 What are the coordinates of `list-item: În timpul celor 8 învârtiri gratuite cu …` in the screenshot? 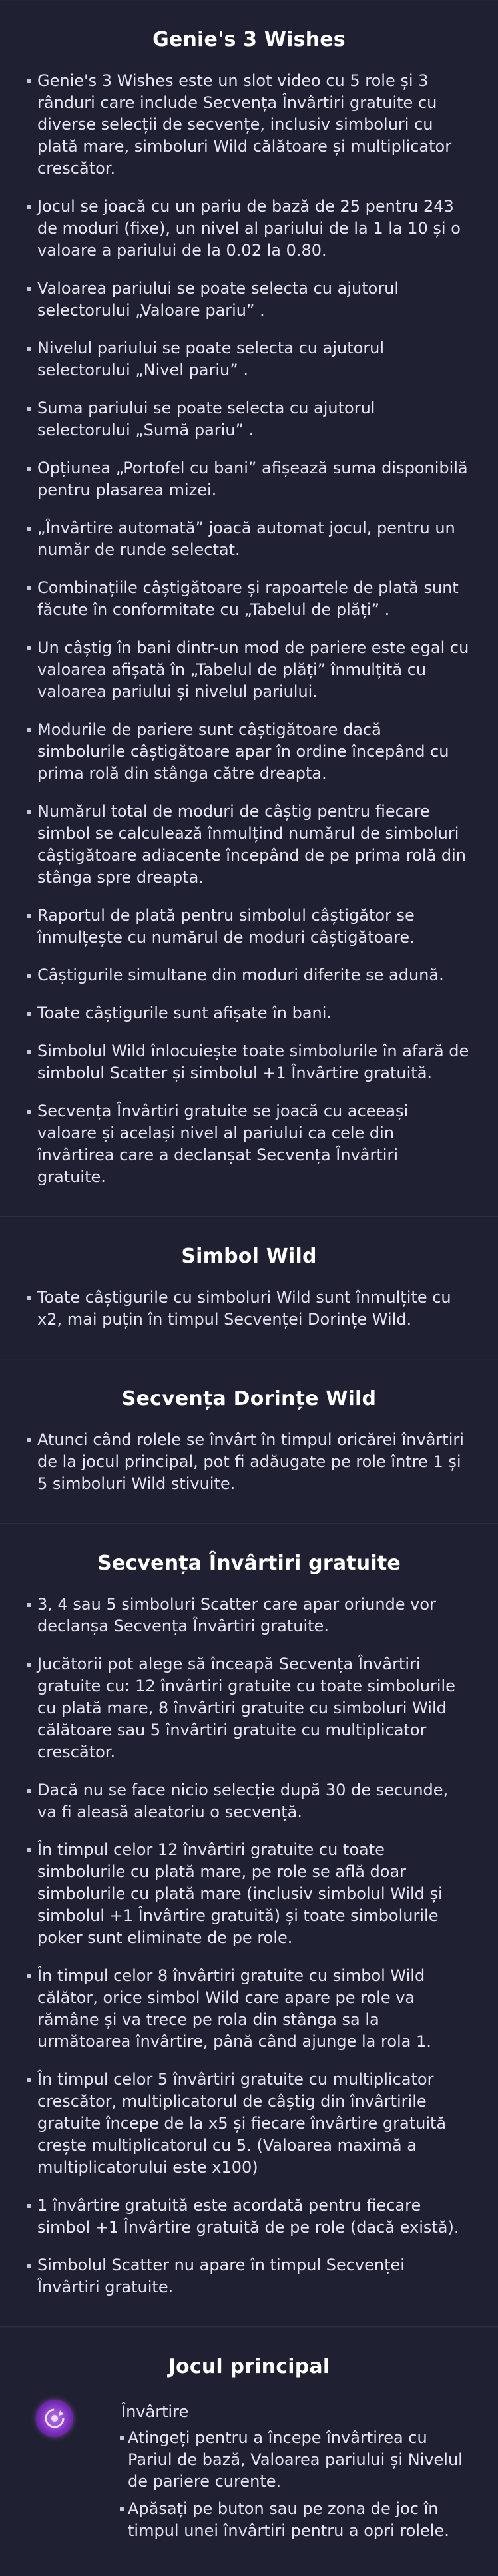 It's located at (249, 2009).